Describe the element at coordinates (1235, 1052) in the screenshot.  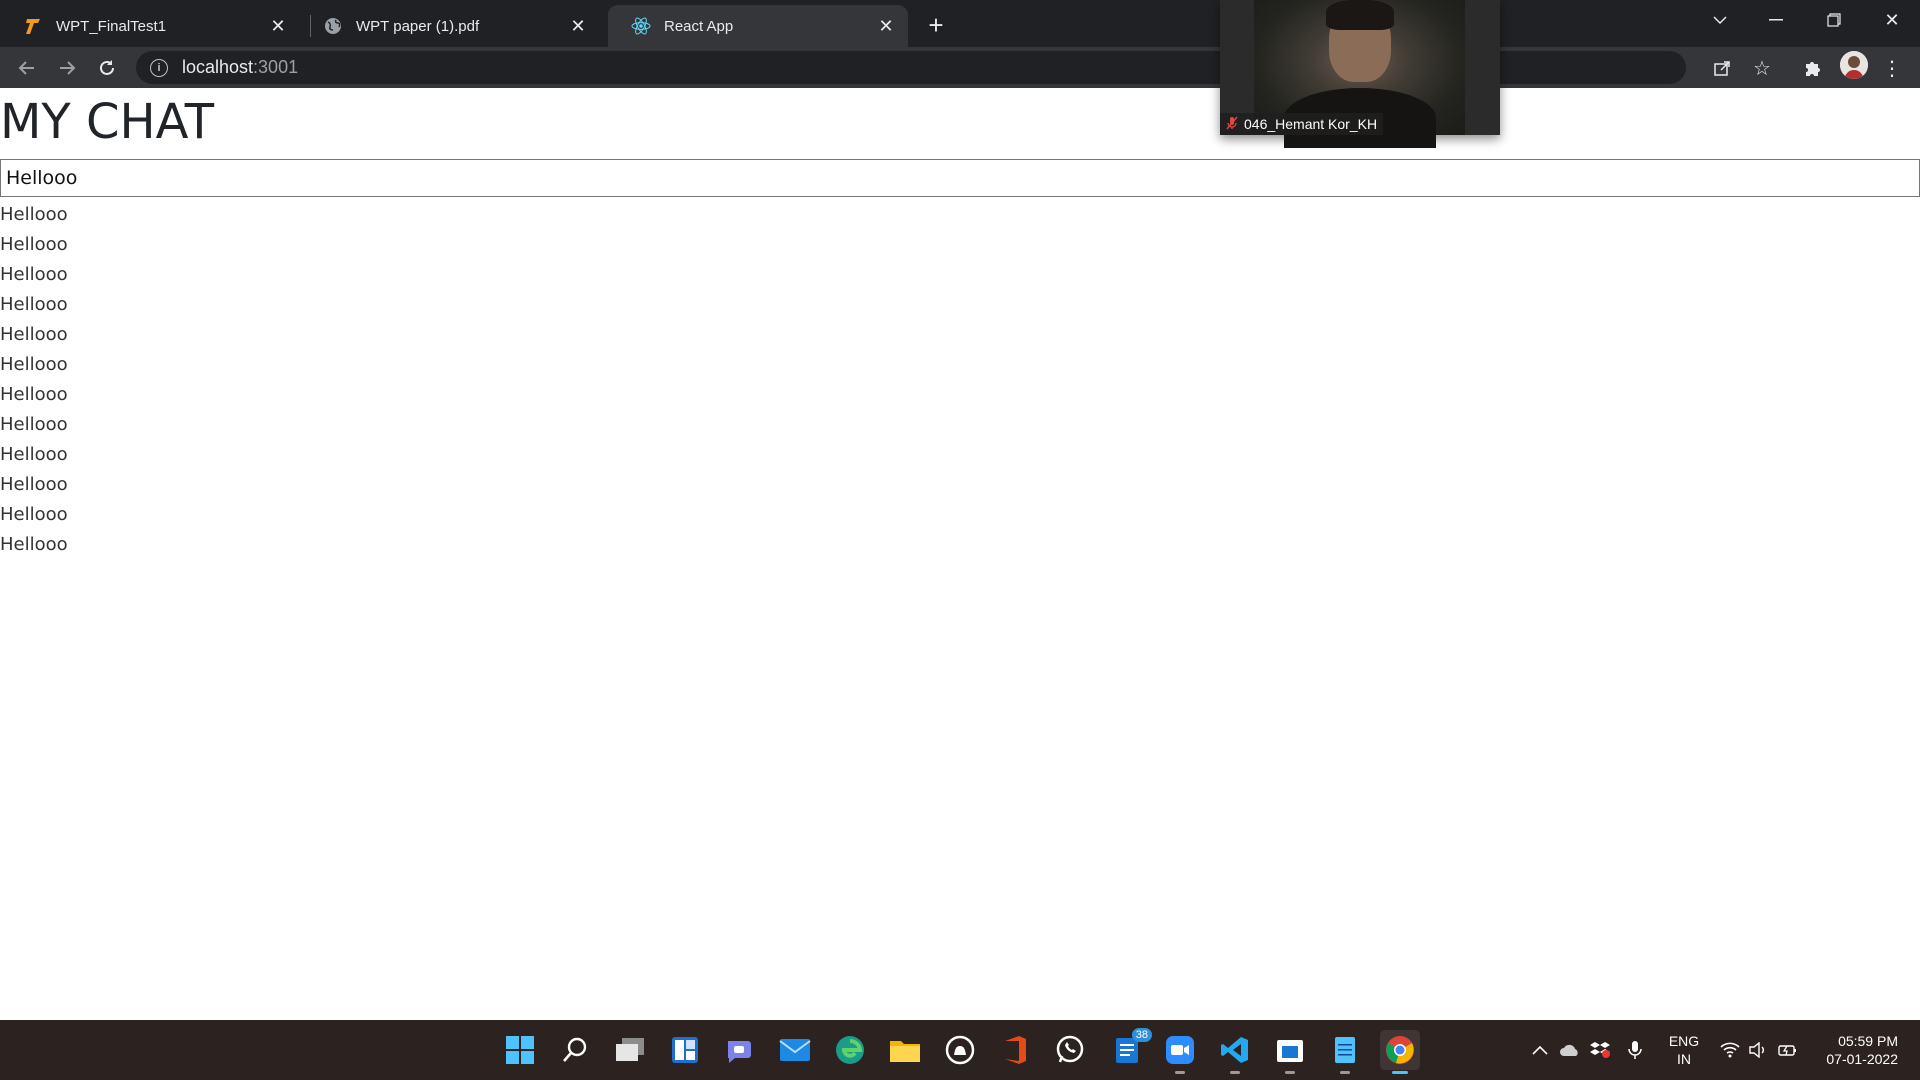
I see `vscode-icon` at that location.